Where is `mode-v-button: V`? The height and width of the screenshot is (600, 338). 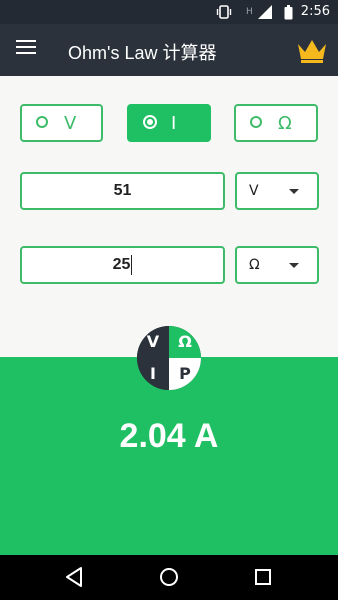 mode-v-button: V is located at coordinates (61, 123).